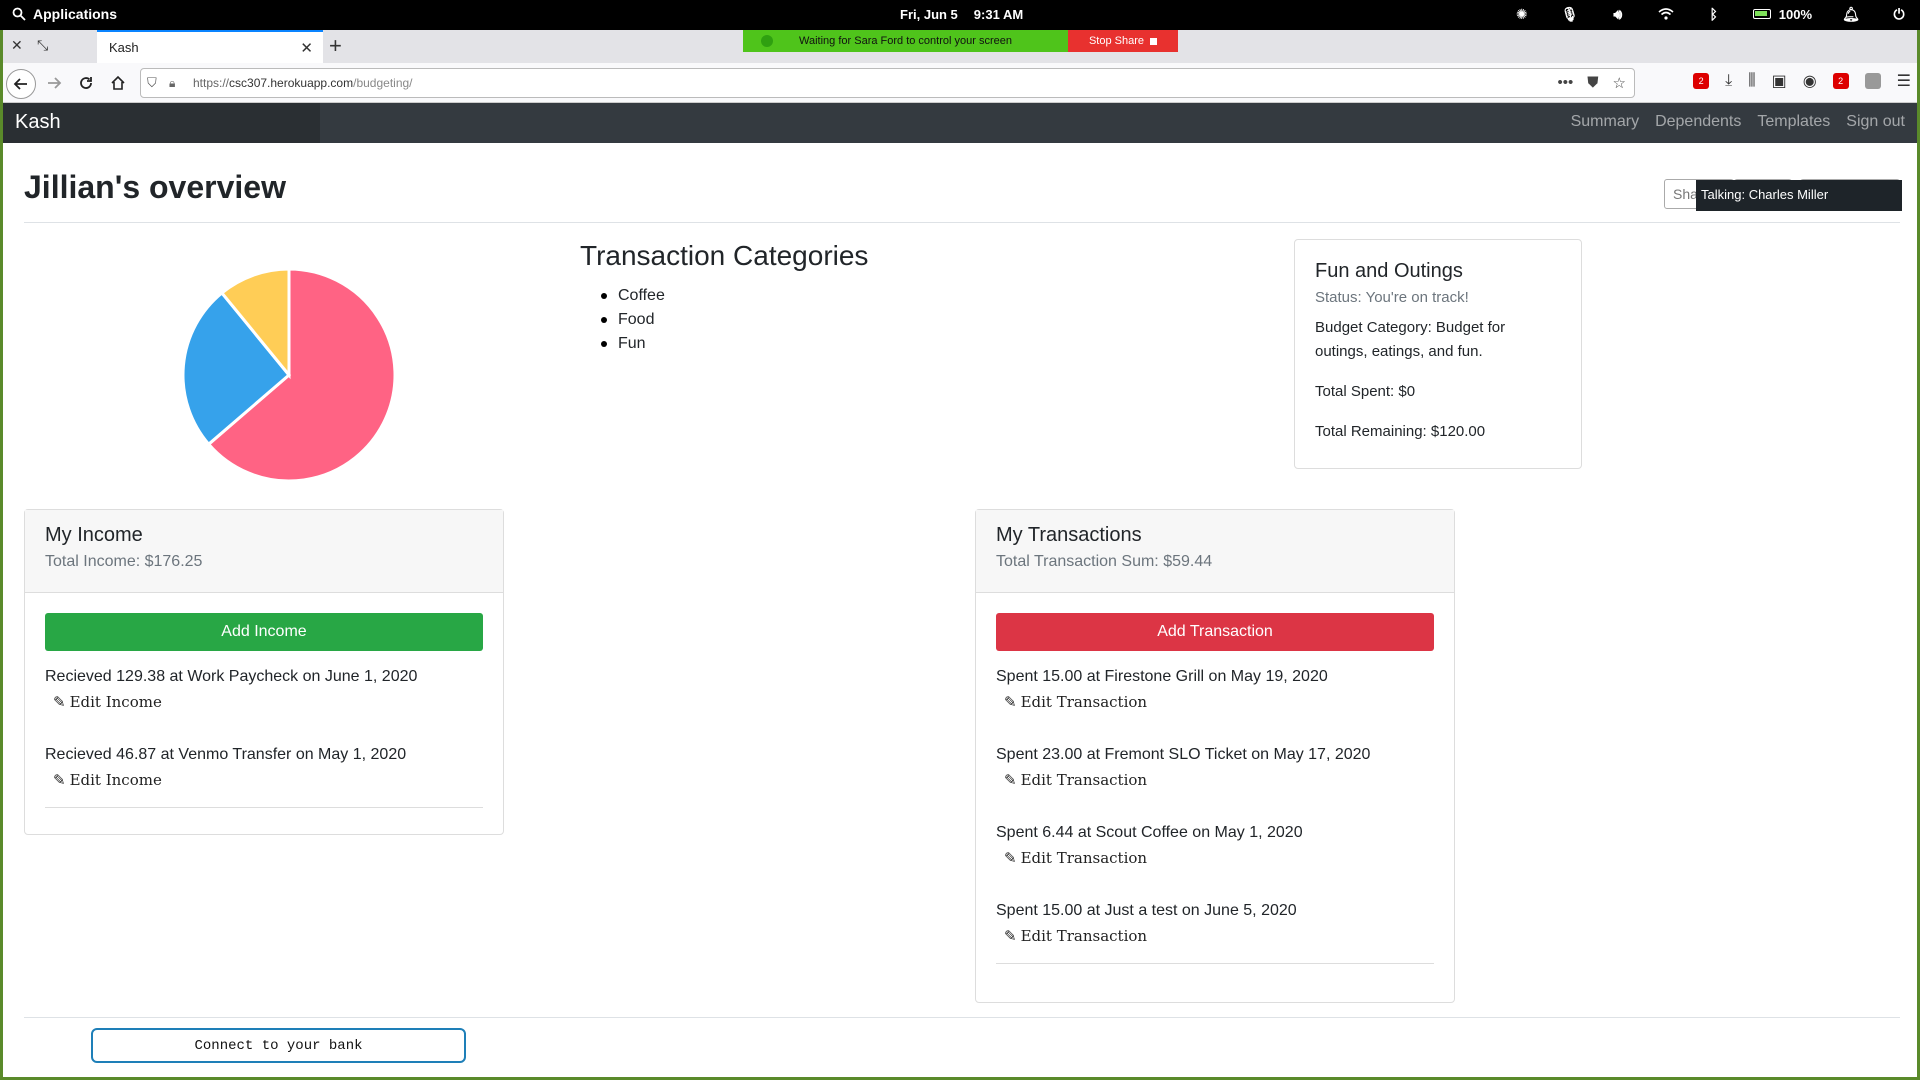  I want to click on home-button, so click(118, 83).